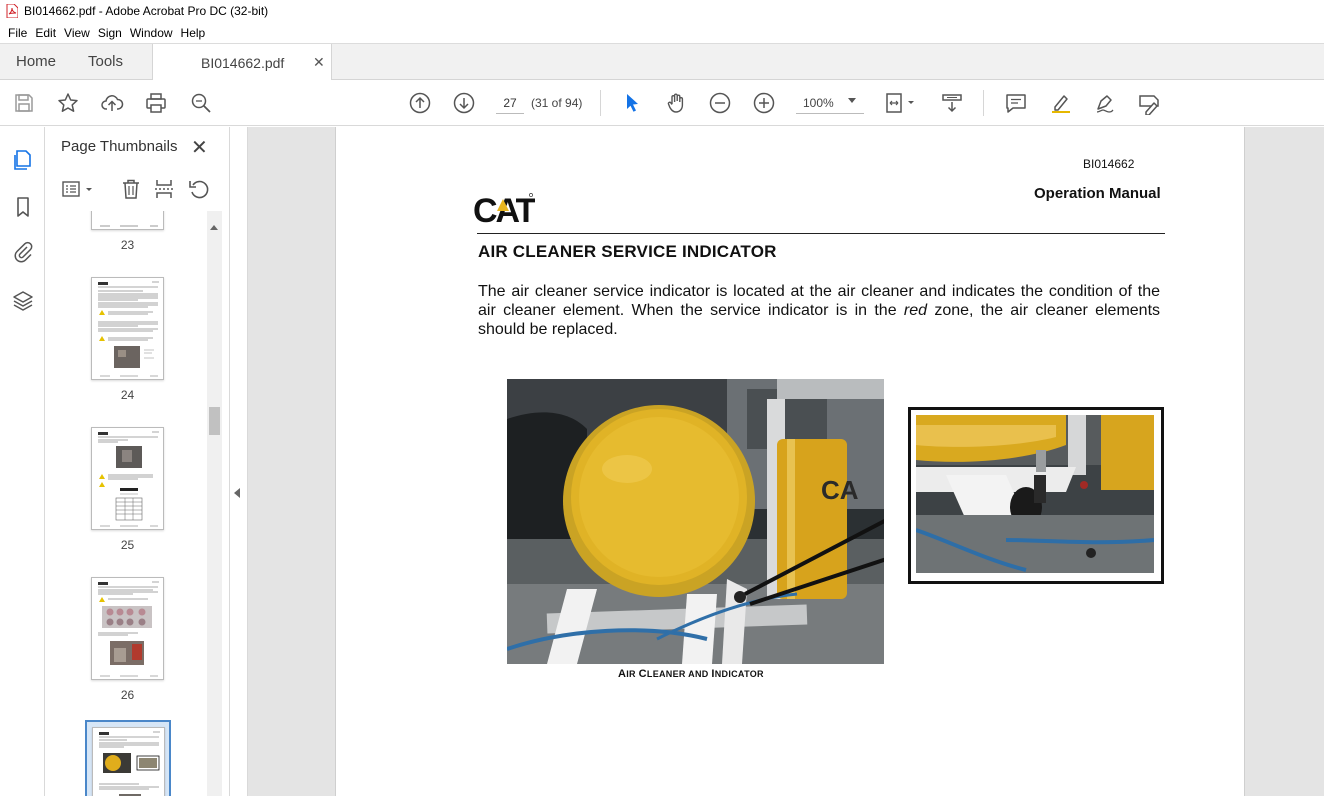 Image resolution: width=1324 pixels, height=796 pixels. I want to click on page-fit-icon, so click(901, 103).